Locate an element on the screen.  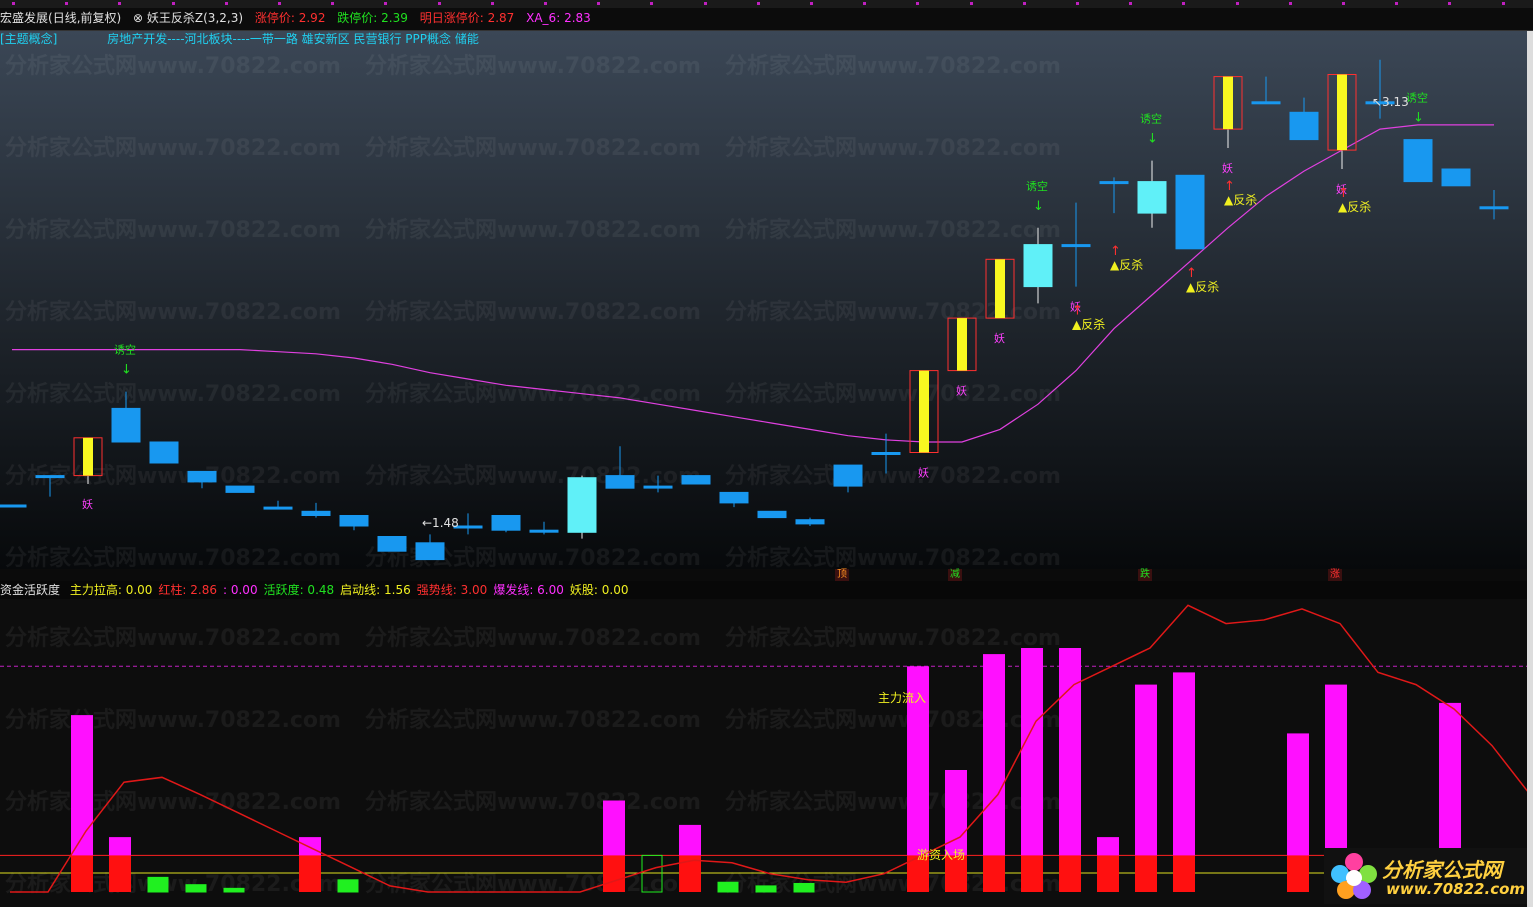
lure-short-label: 诱空 is located at coordinates (1151, 119).